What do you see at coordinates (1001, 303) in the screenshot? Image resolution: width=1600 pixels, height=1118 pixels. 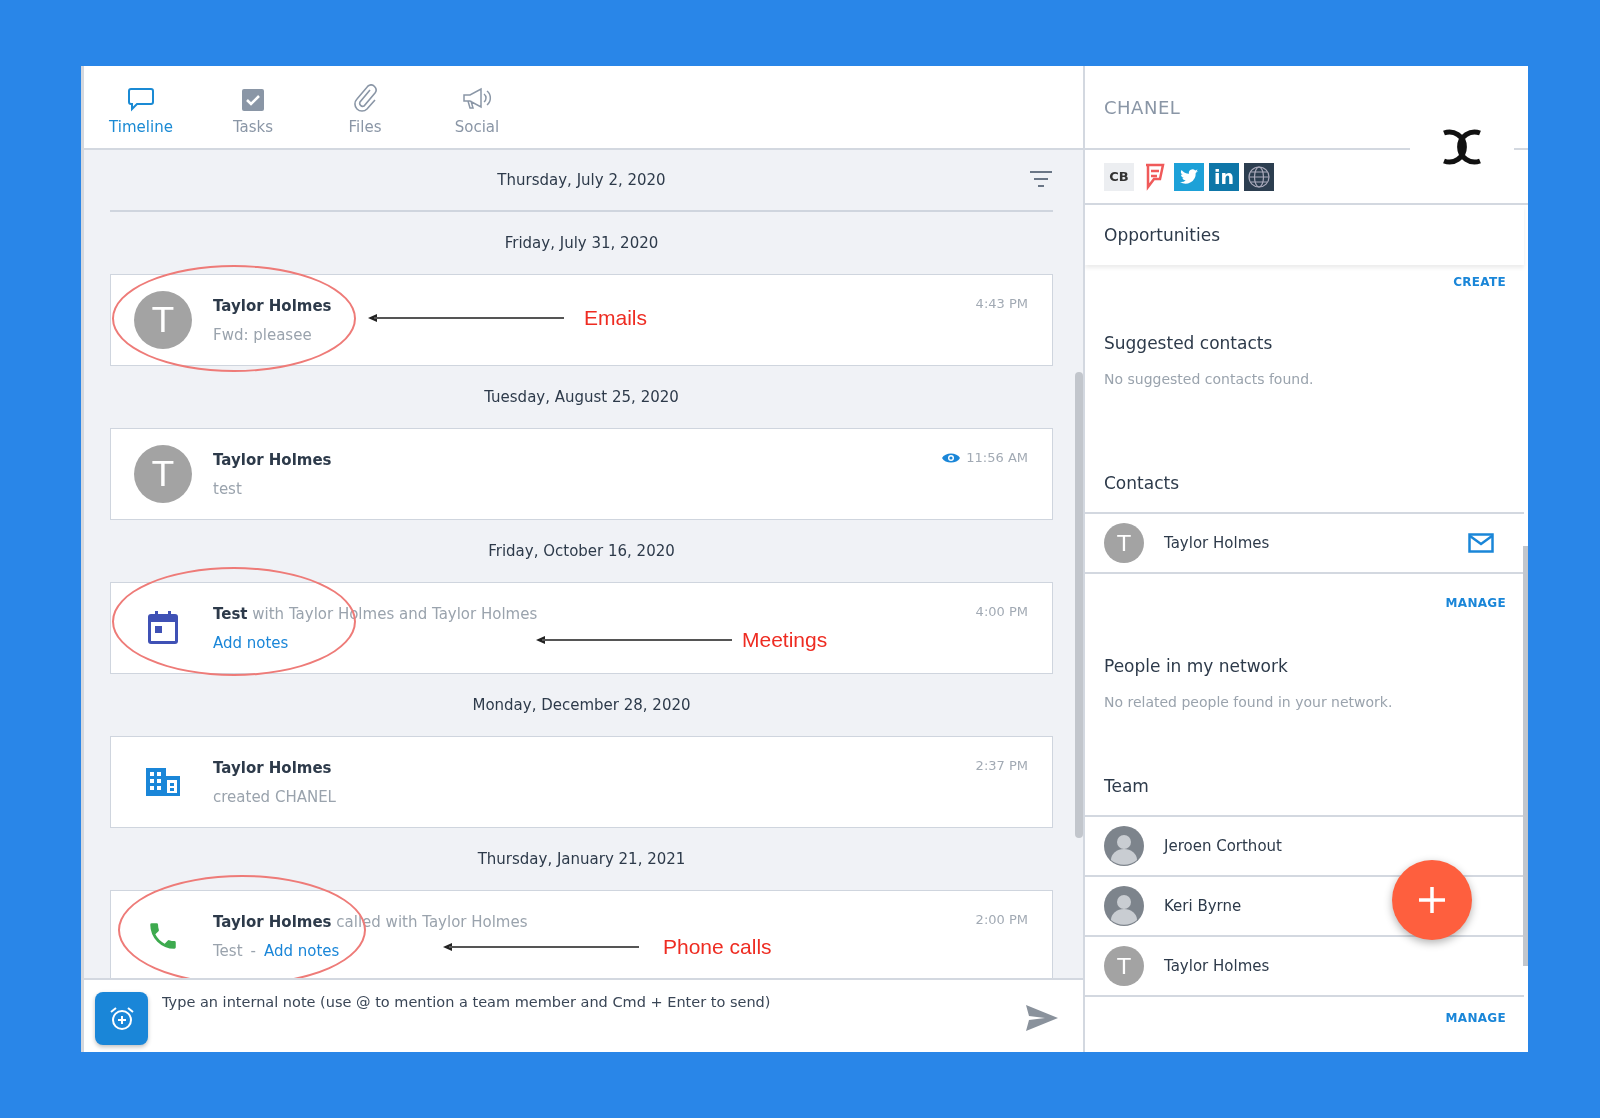 I see `entry-time: 4:43 PM` at bounding box center [1001, 303].